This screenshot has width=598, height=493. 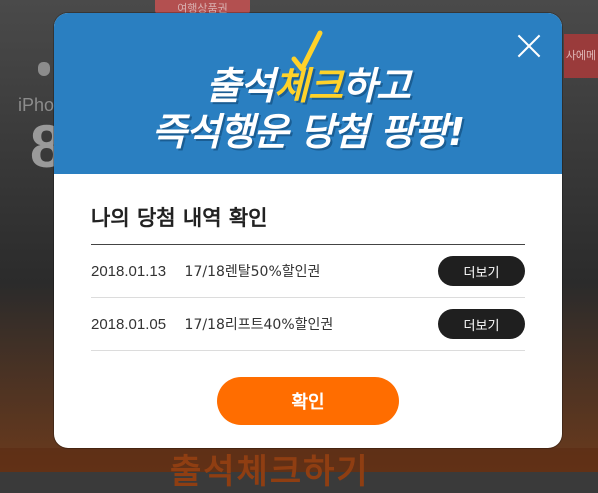 What do you see at coordinates (308, 223) in the screenshot?
I see `section-title: 나의 당첨 내역 확인` at bounding box center [308, 223].